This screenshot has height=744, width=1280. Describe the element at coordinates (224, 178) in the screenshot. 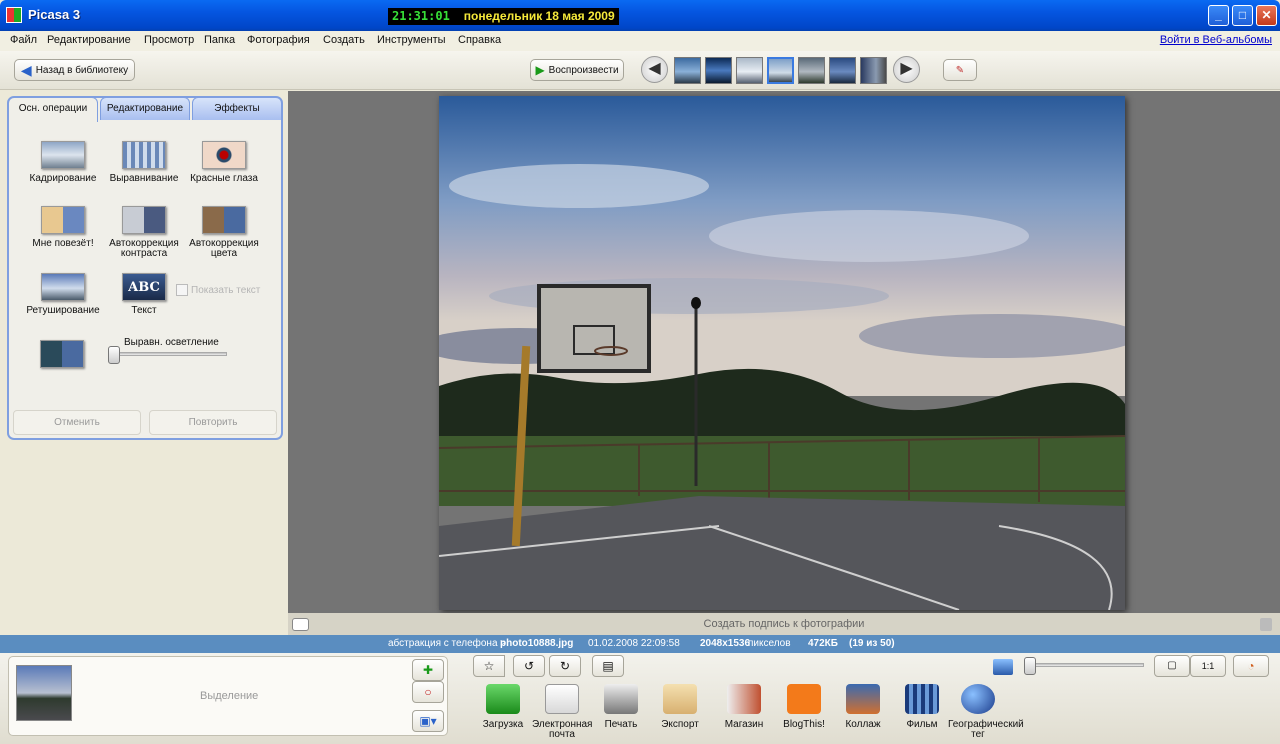

I see `redeye-label: Красные глаза` at that location.